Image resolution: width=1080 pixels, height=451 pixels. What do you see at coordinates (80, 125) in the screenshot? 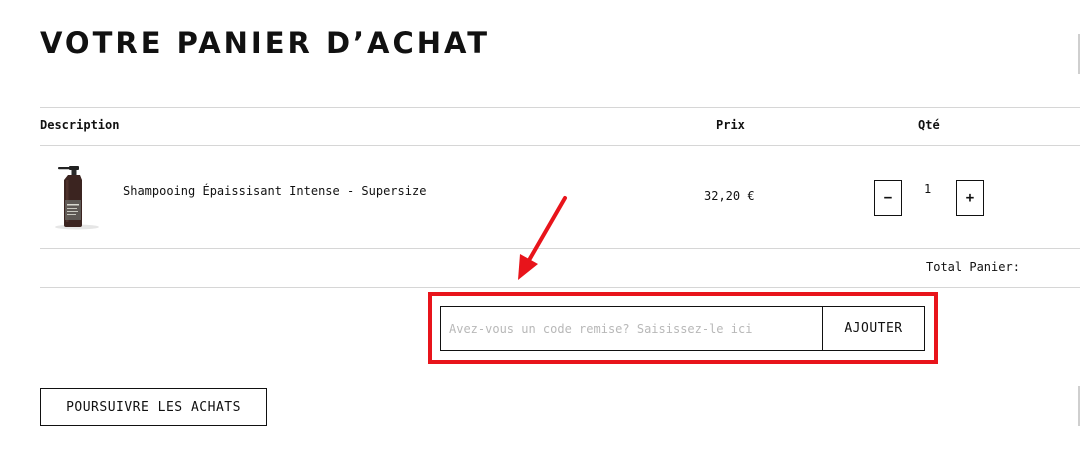
I see `column-header-description: Description` at bounding box center [80, 125].